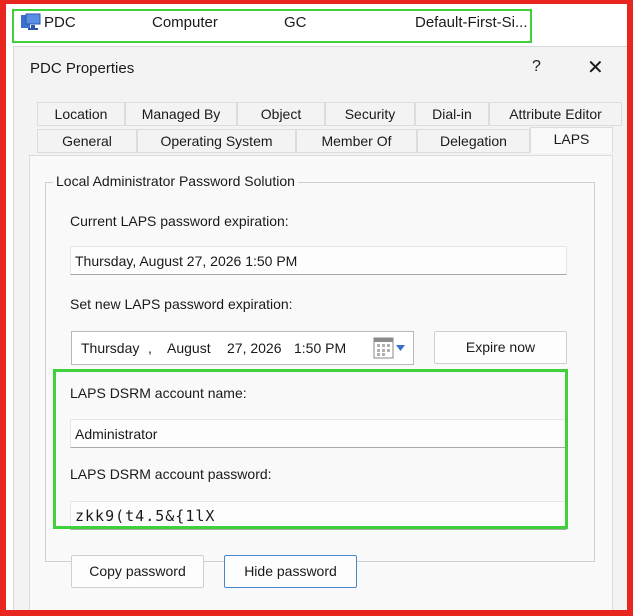 This screenshot has width=633, height=616. I want to click on help-button: ?, so click(536, 67).